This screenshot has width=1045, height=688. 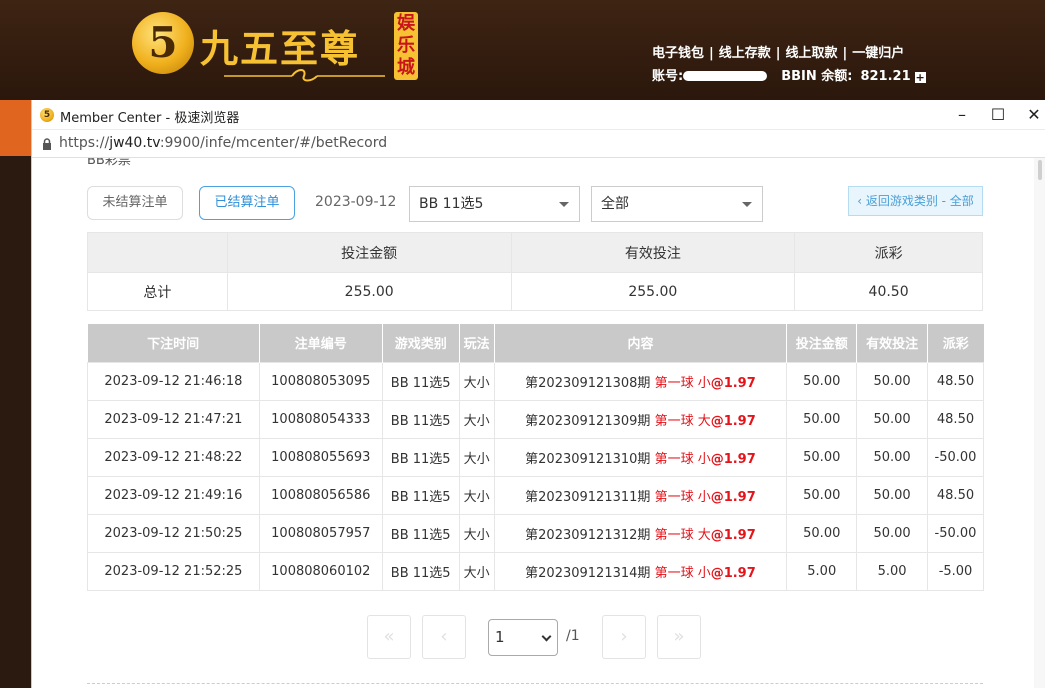 What do you see at coordinates (320, 533) in the screenshot?
I see `bet-id: 100808057957` at bounding box center [320, 533].